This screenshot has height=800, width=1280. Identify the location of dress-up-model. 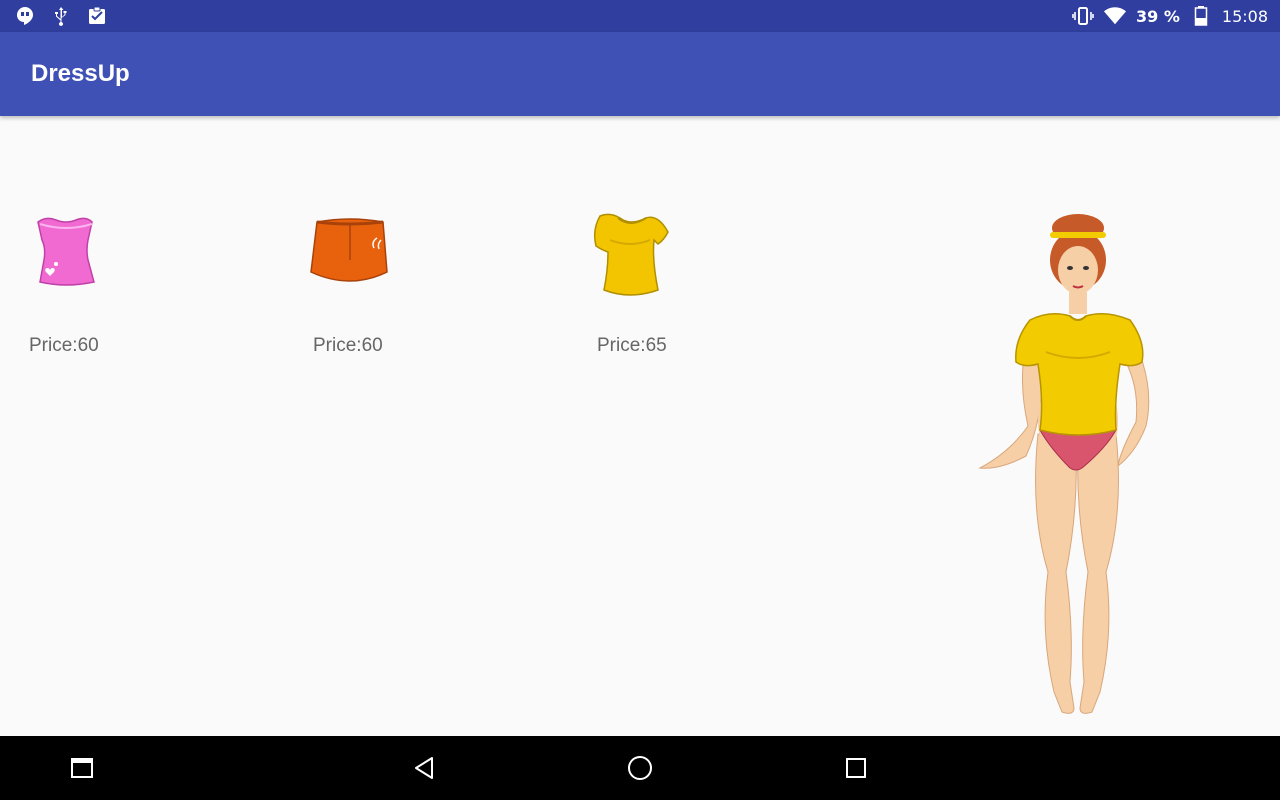
(1070, 467).